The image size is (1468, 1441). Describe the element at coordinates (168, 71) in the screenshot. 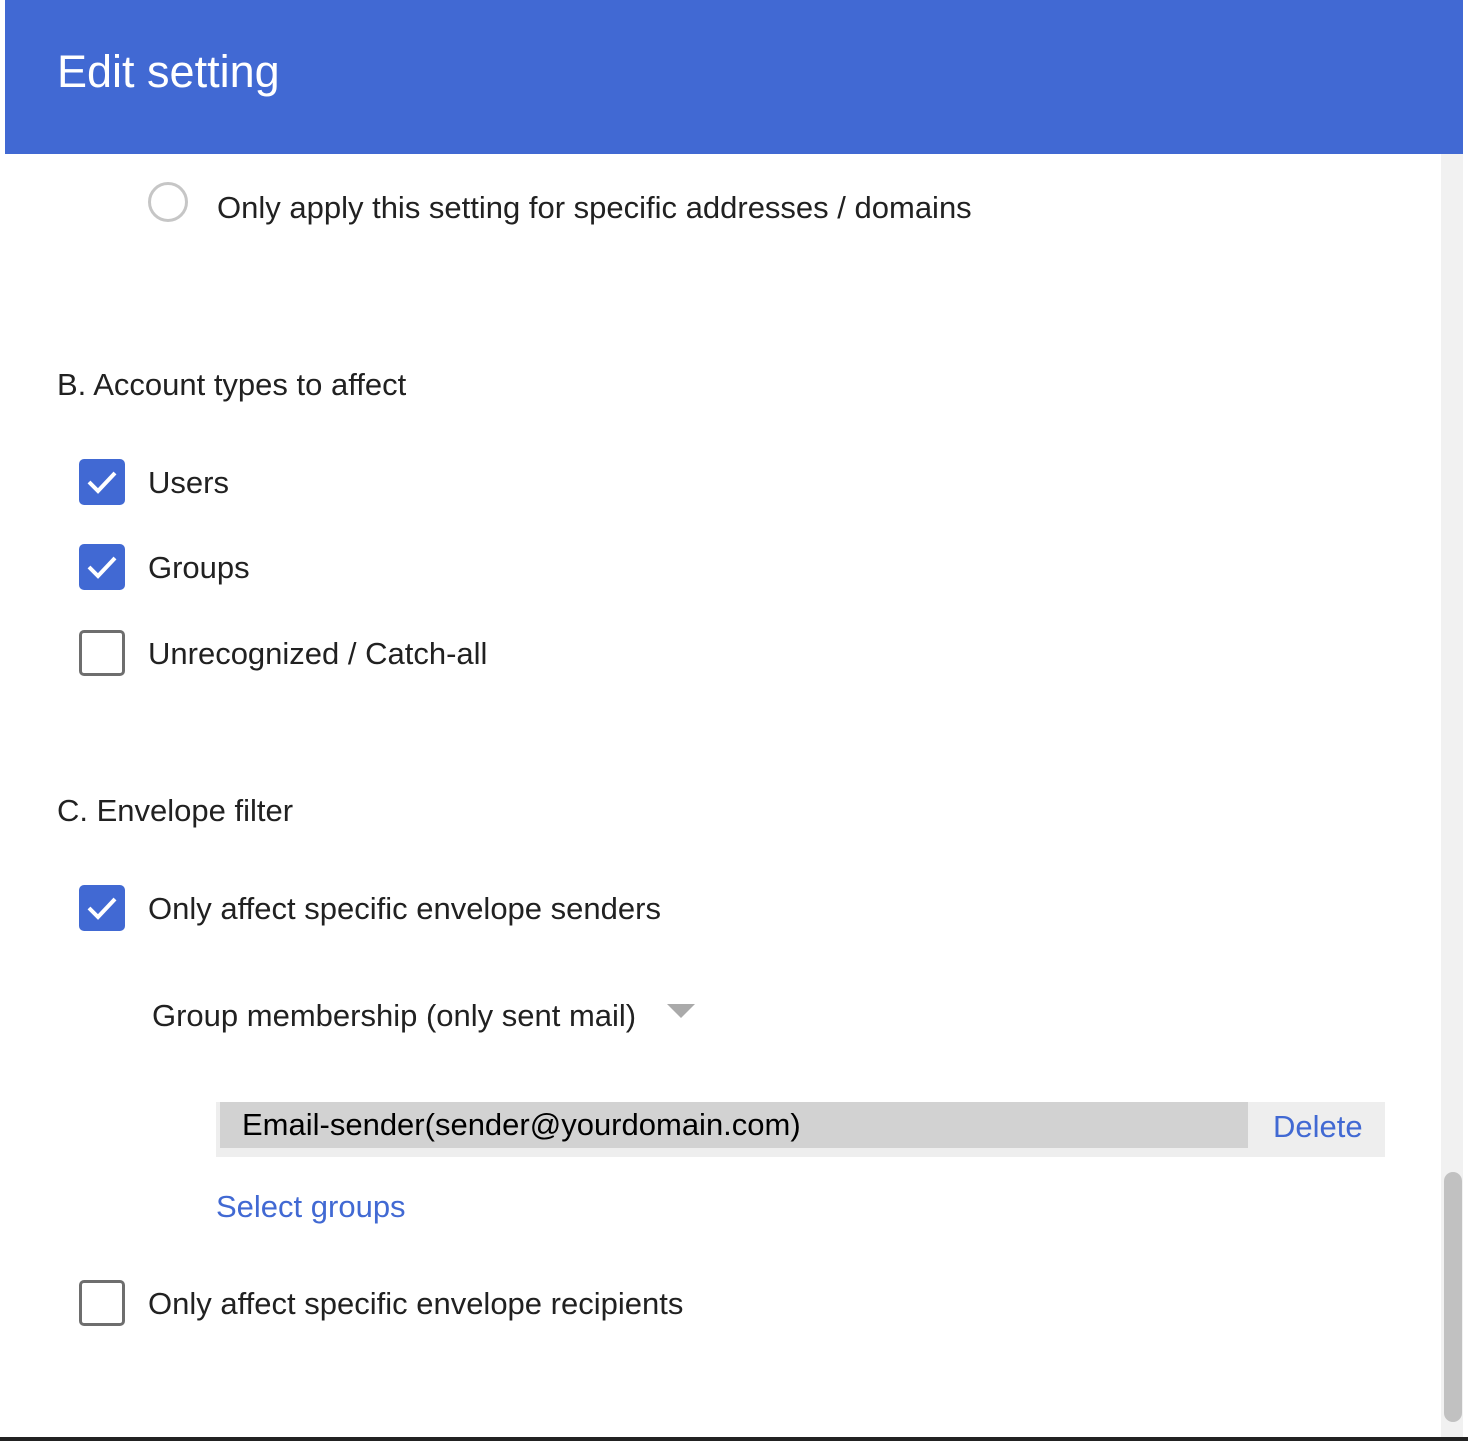

I see `dialog-title: Edit setting` at that location.